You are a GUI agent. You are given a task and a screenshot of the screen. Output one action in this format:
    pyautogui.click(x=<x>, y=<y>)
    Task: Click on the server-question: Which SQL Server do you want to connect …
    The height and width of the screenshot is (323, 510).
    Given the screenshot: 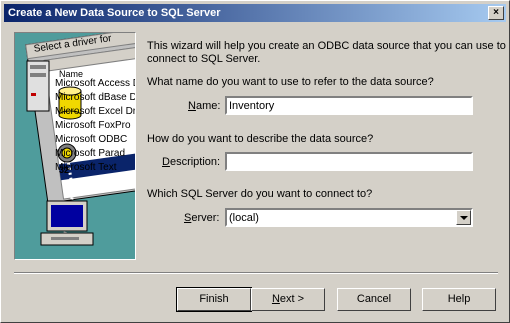 What is the action you would take?
    pyautogui.click(x=260, y=194)
    